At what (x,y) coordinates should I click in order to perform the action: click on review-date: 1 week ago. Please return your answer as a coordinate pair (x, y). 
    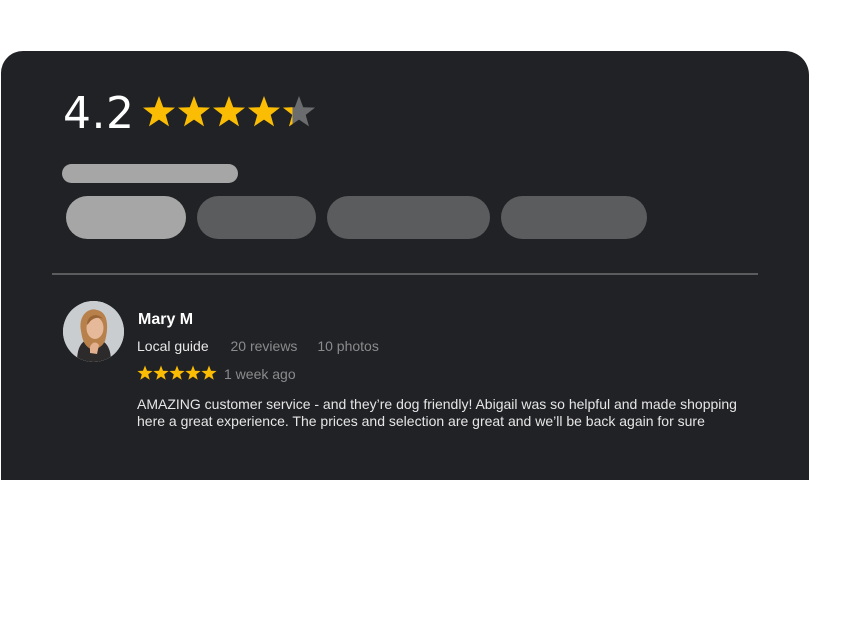
    Looking at the image, I should click on (260, 374).